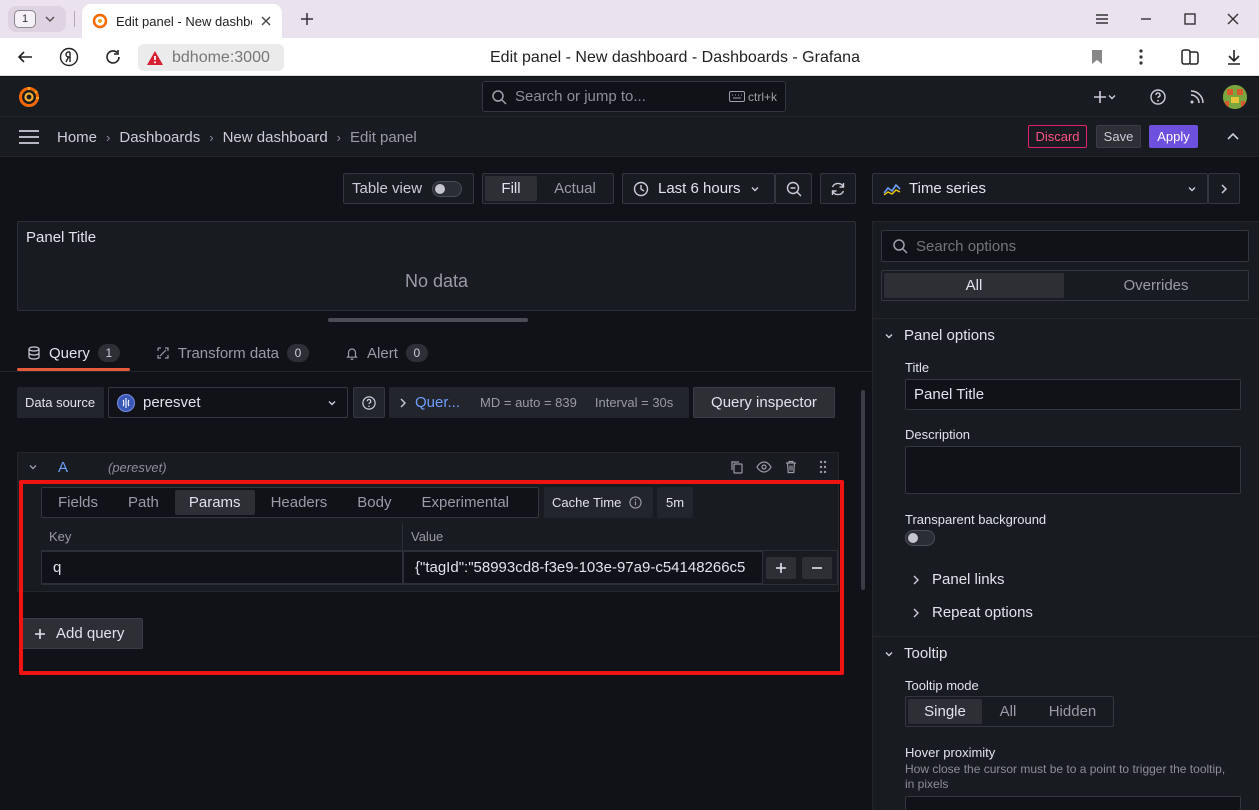  Describe the element at coordinates (539, 402) in the screenshot. I see `query-options: Quer... MD = auto = 839 Interval = 30s` at that location.